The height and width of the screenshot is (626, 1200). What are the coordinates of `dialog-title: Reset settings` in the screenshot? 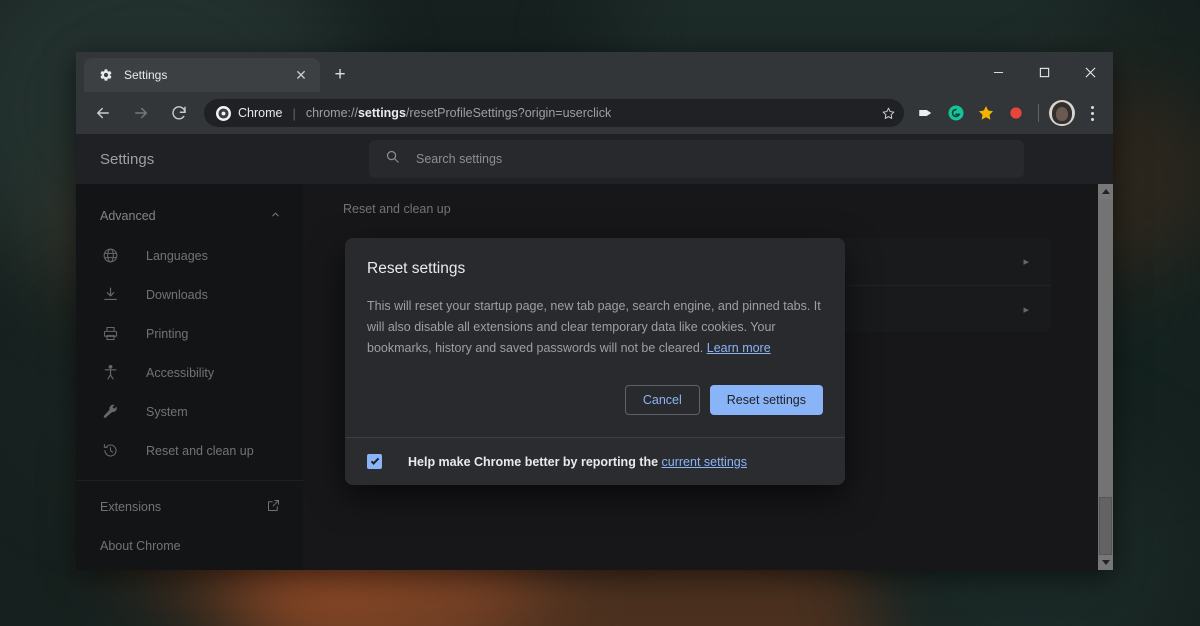 It's located at (416, 268).